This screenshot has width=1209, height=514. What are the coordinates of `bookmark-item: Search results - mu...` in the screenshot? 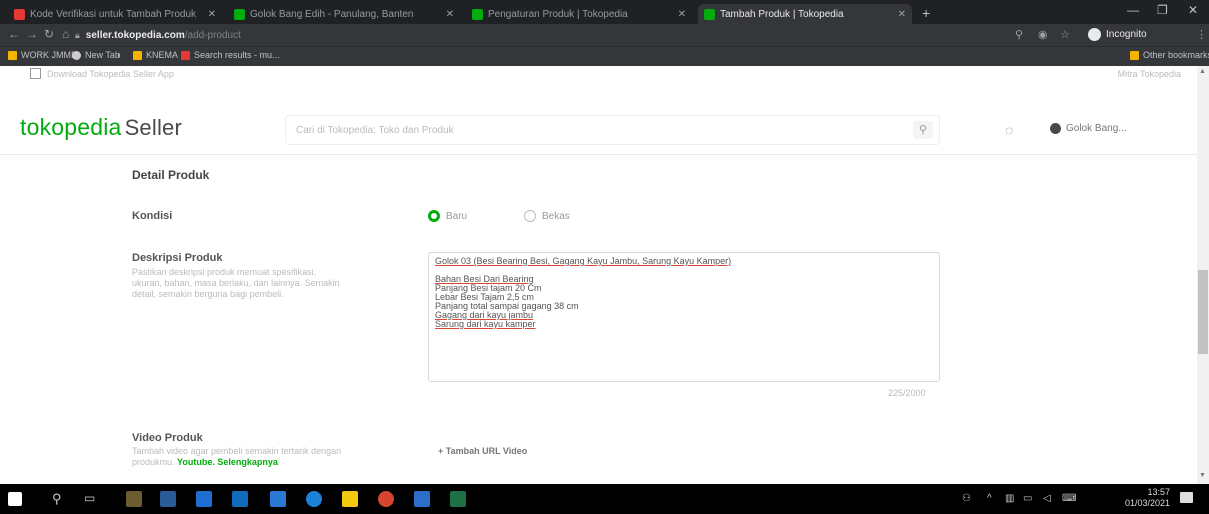 It's located at (230, 55).